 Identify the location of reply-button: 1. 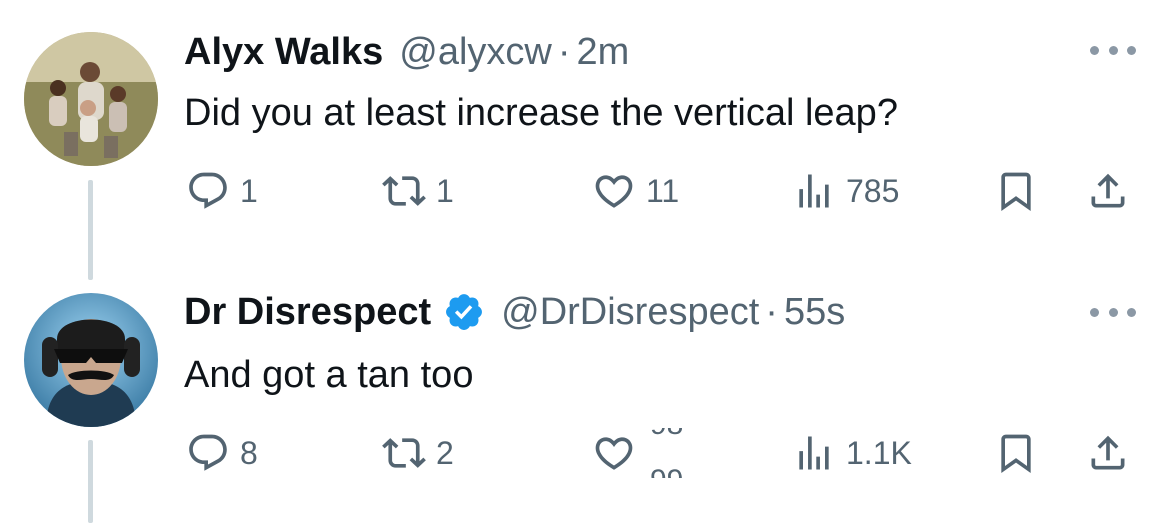
(222, 191).